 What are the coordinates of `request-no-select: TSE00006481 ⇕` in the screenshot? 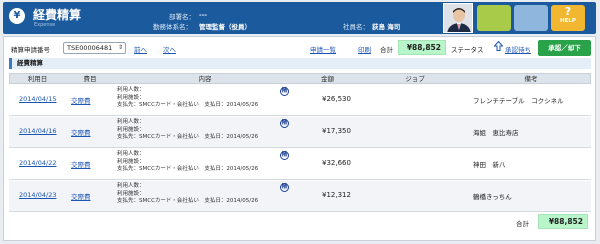 It's located at (94, 48).